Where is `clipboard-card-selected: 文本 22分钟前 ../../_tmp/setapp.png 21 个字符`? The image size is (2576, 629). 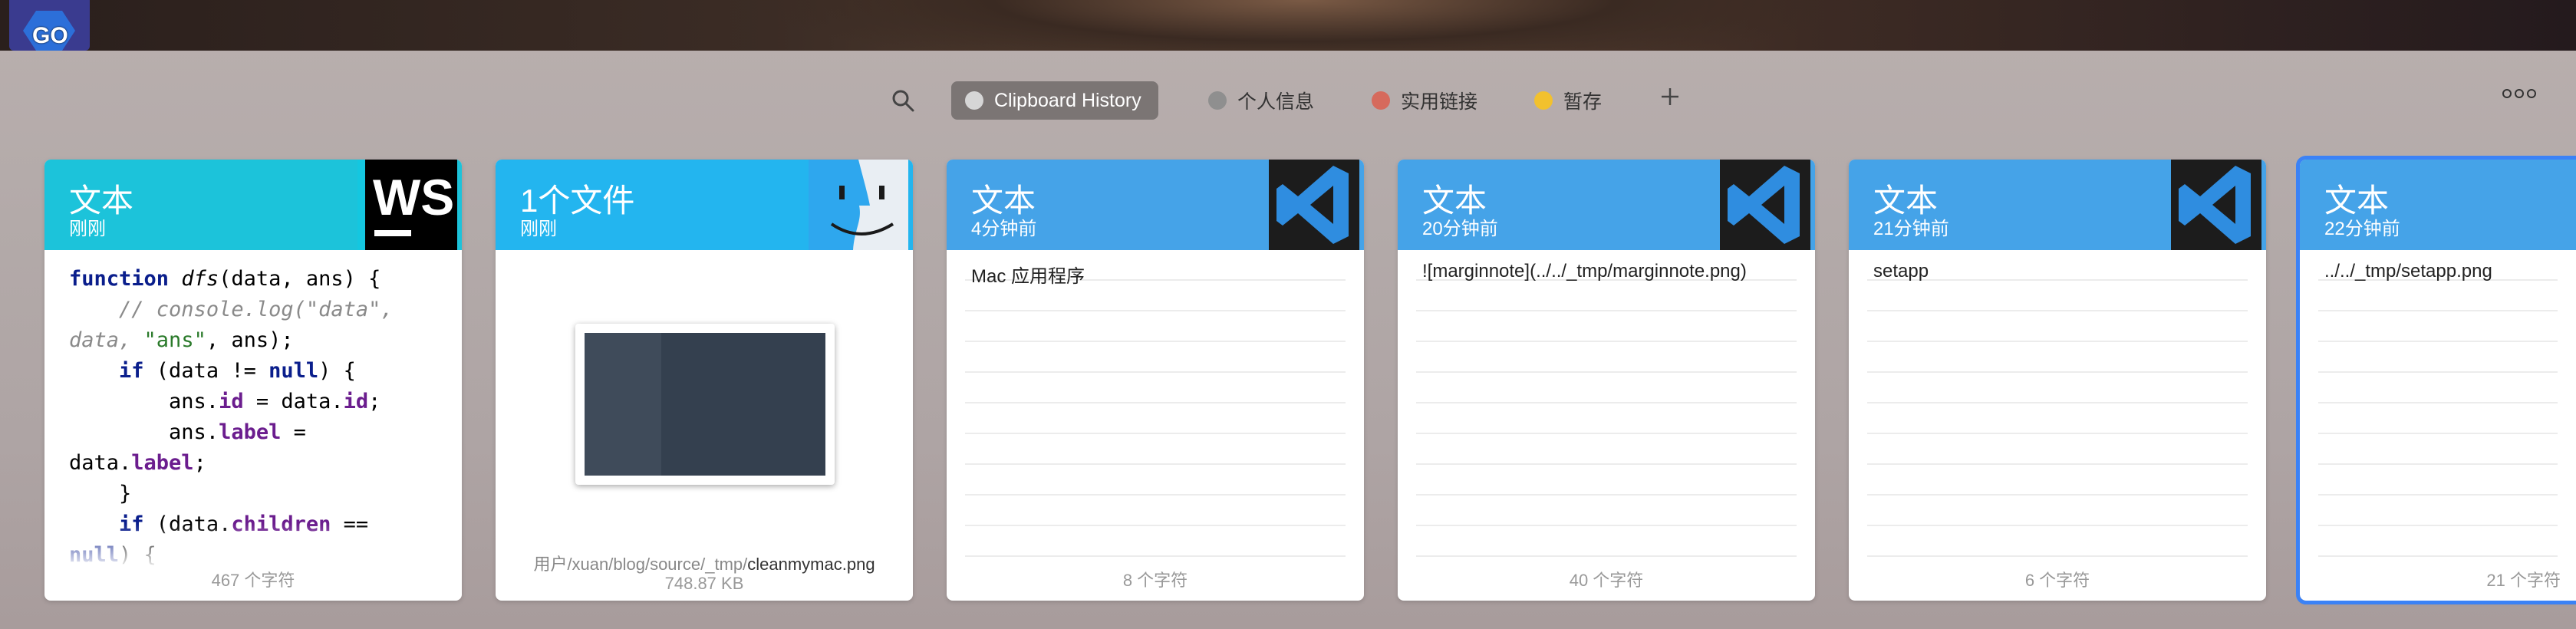 clipboard-card-selected: 文本 22分钟前 ../../_tmp/setapp.png 21 个字符 is located at coordinates (2436, 380).